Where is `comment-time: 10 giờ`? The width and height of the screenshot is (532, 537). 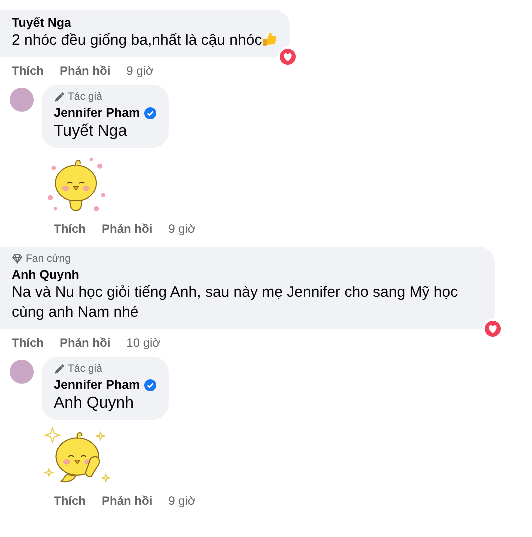 comment-time: 10 giờ is located at coordinates (143, 343).